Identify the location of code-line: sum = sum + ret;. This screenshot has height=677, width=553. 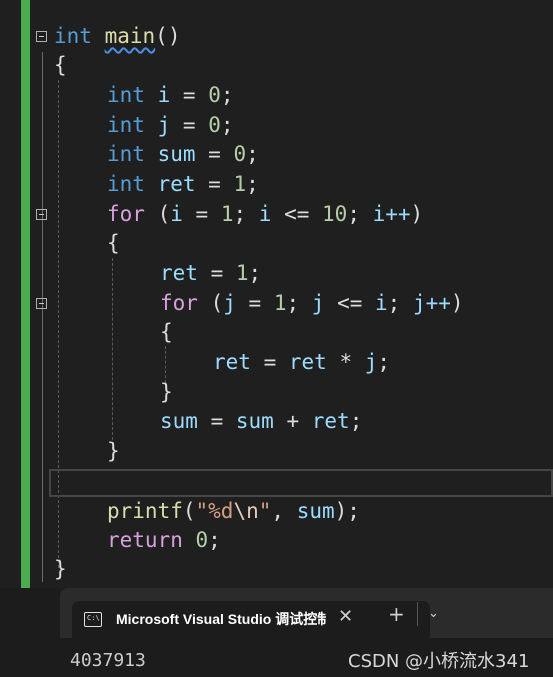
(261, 421).